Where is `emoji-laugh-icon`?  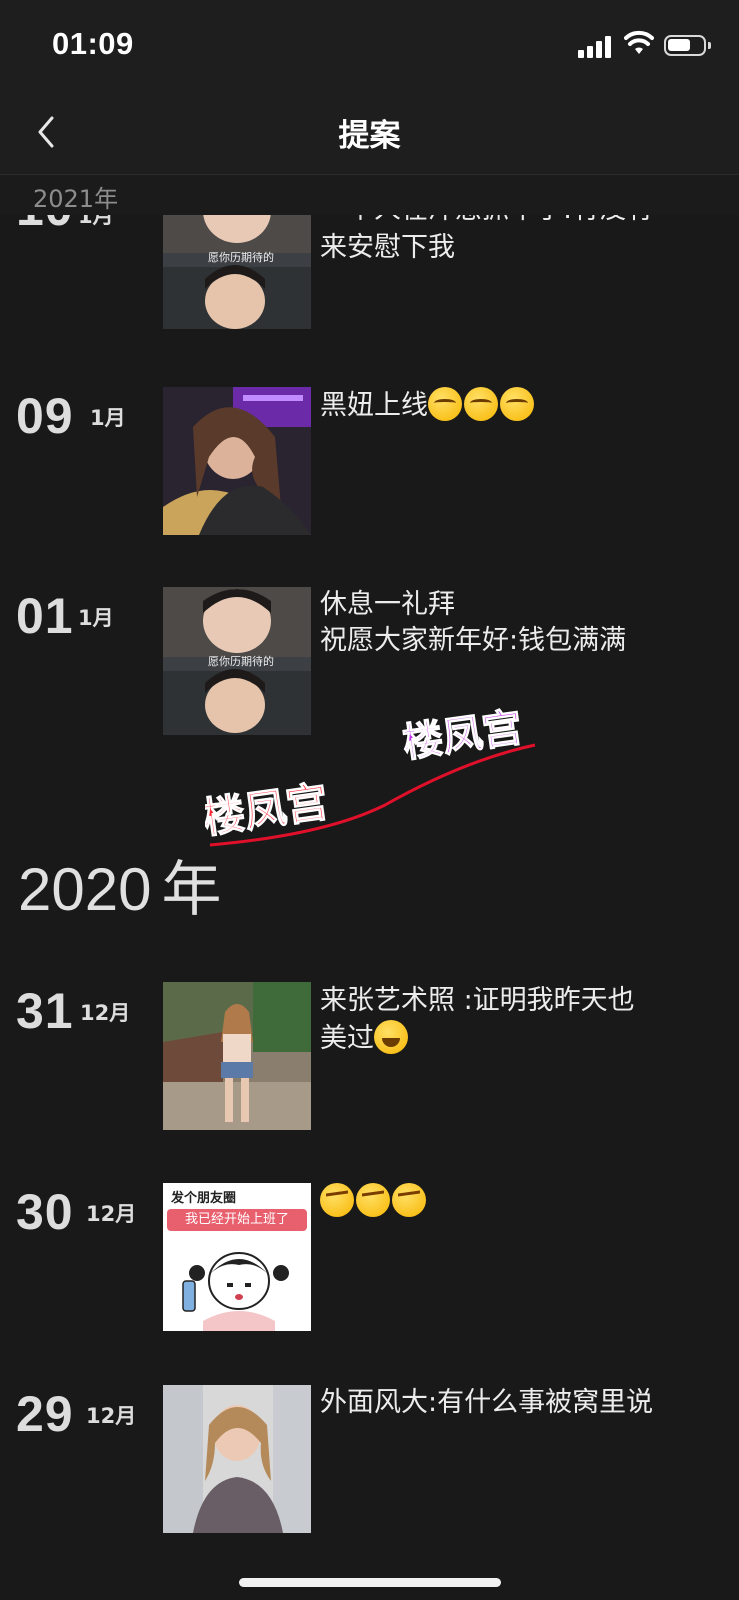
emoji-laugh-icon is located at coordinates (391, 1037).